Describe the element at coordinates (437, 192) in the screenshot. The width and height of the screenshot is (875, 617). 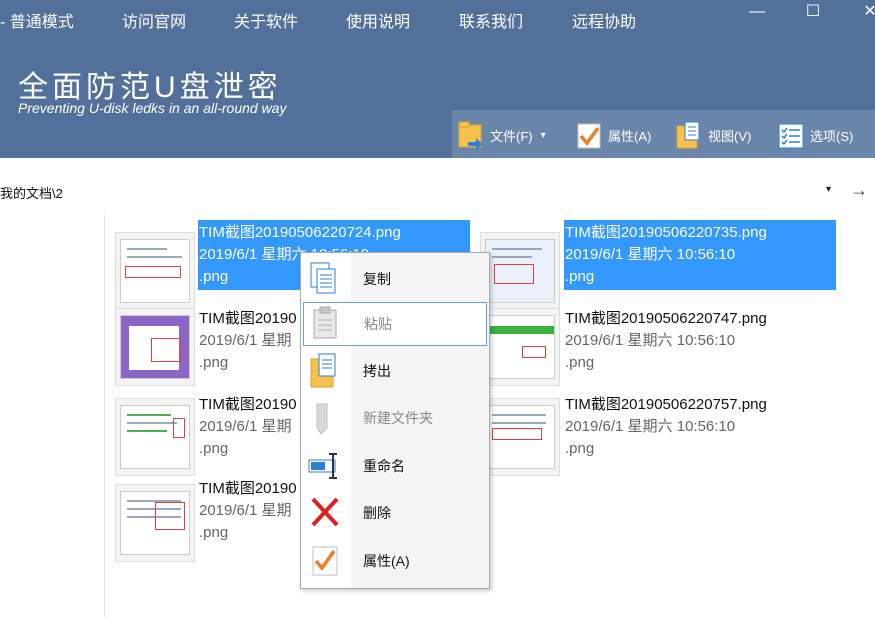
I see `path-bar: 我的文档\2 ▾ →` at that location.